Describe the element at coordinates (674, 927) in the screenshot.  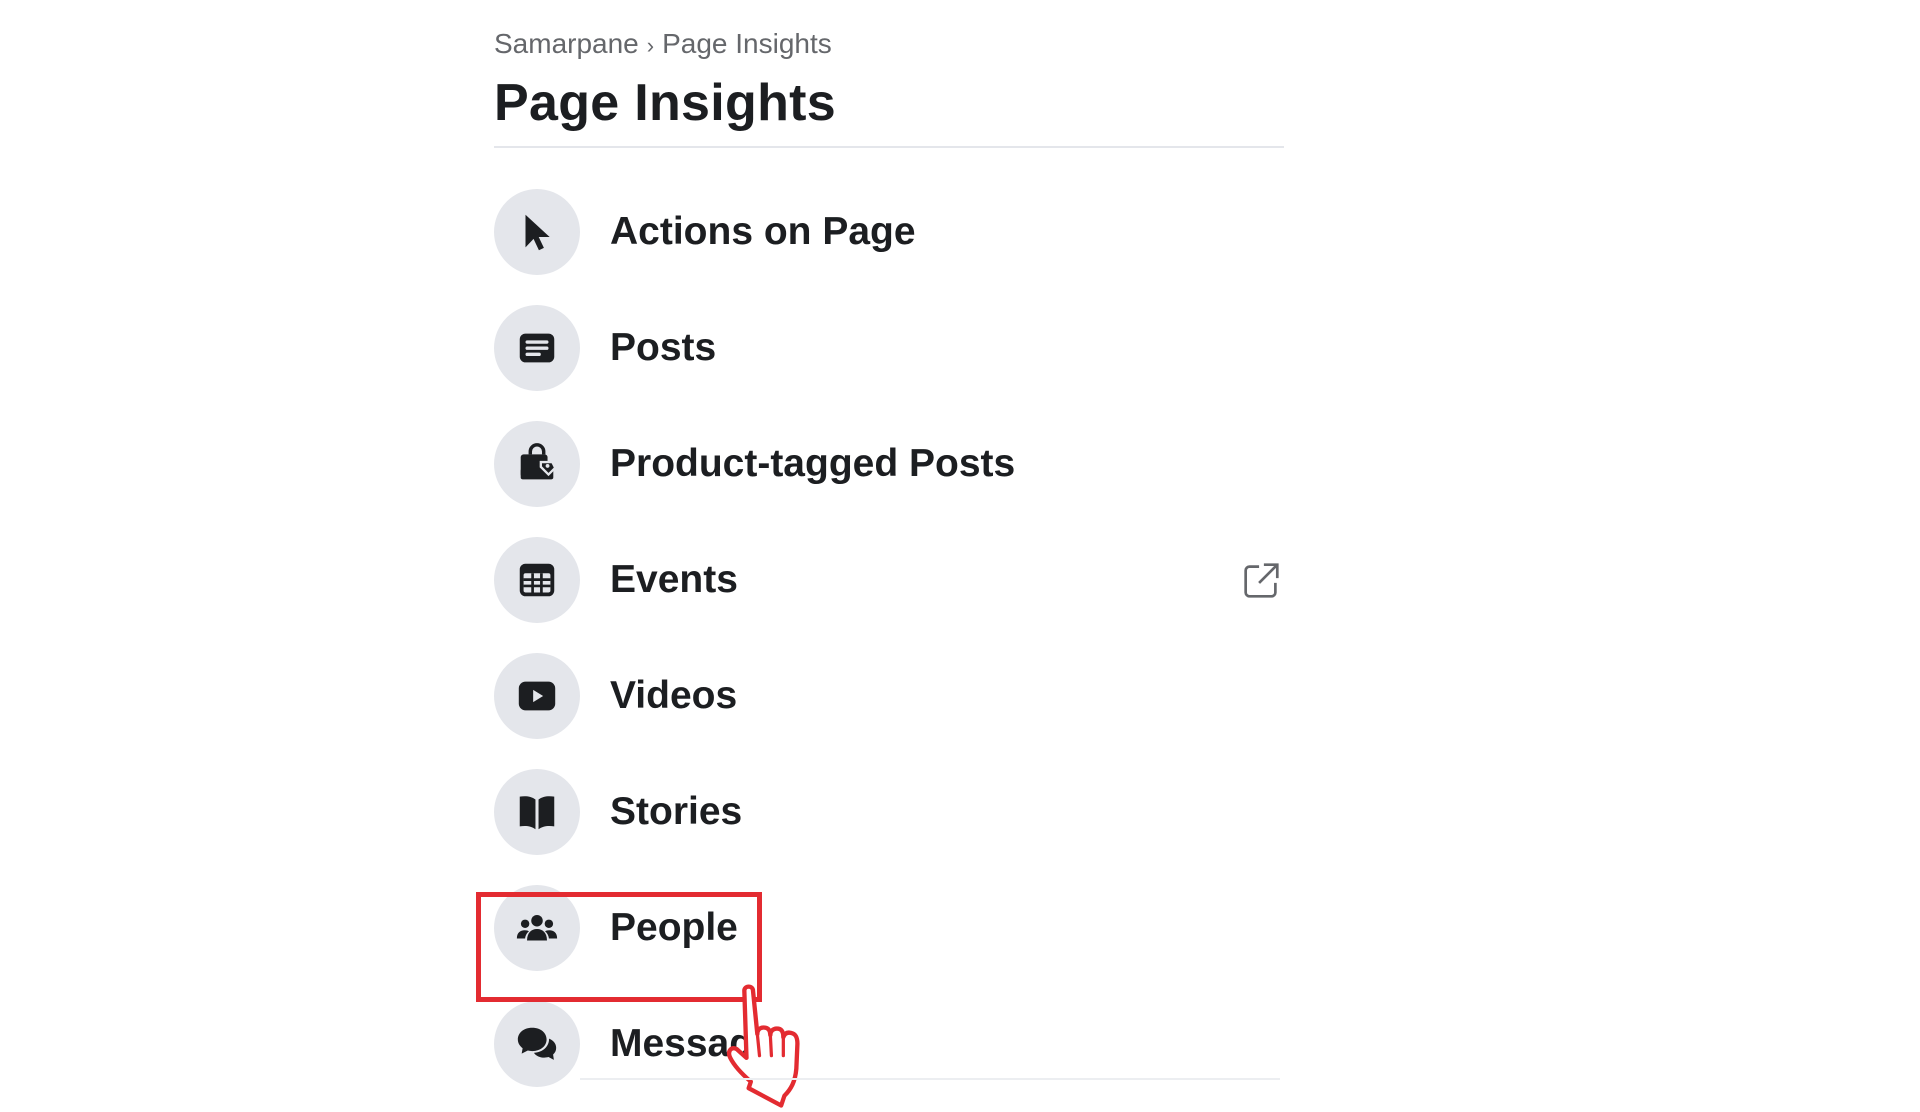
I see `menu-item-label: People` at that location.